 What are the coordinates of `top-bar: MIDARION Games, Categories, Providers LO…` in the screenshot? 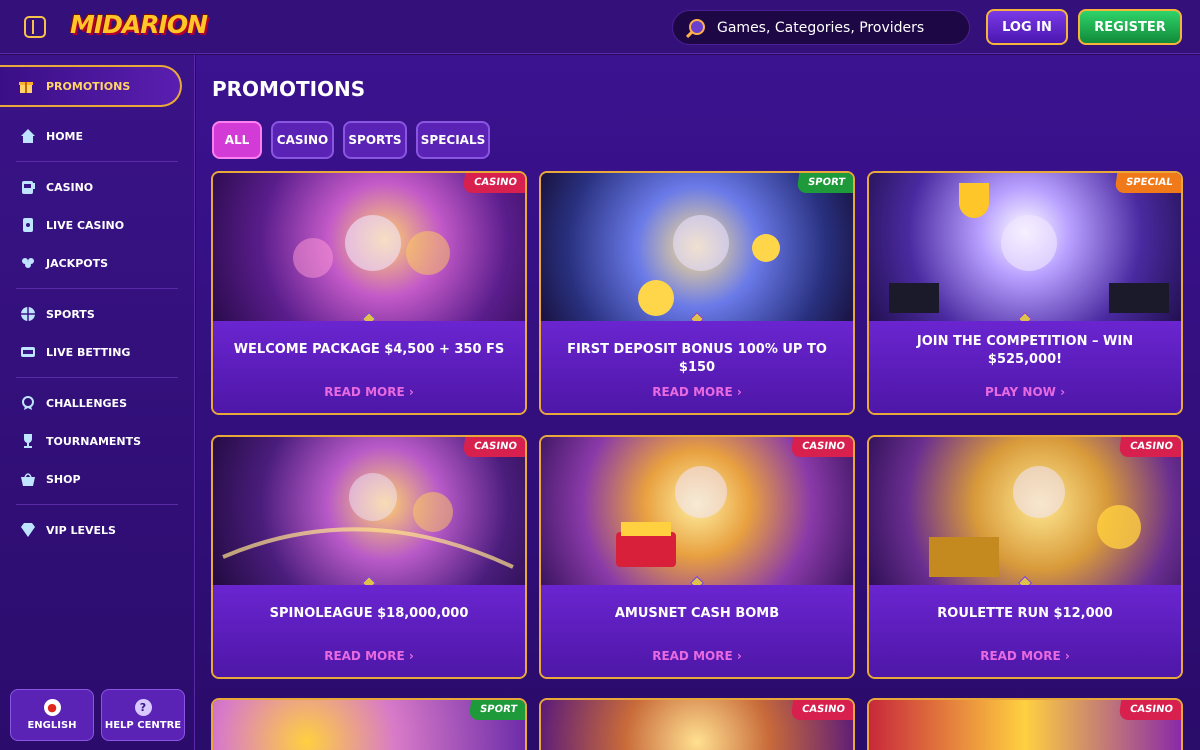 It's located at (600, 27).